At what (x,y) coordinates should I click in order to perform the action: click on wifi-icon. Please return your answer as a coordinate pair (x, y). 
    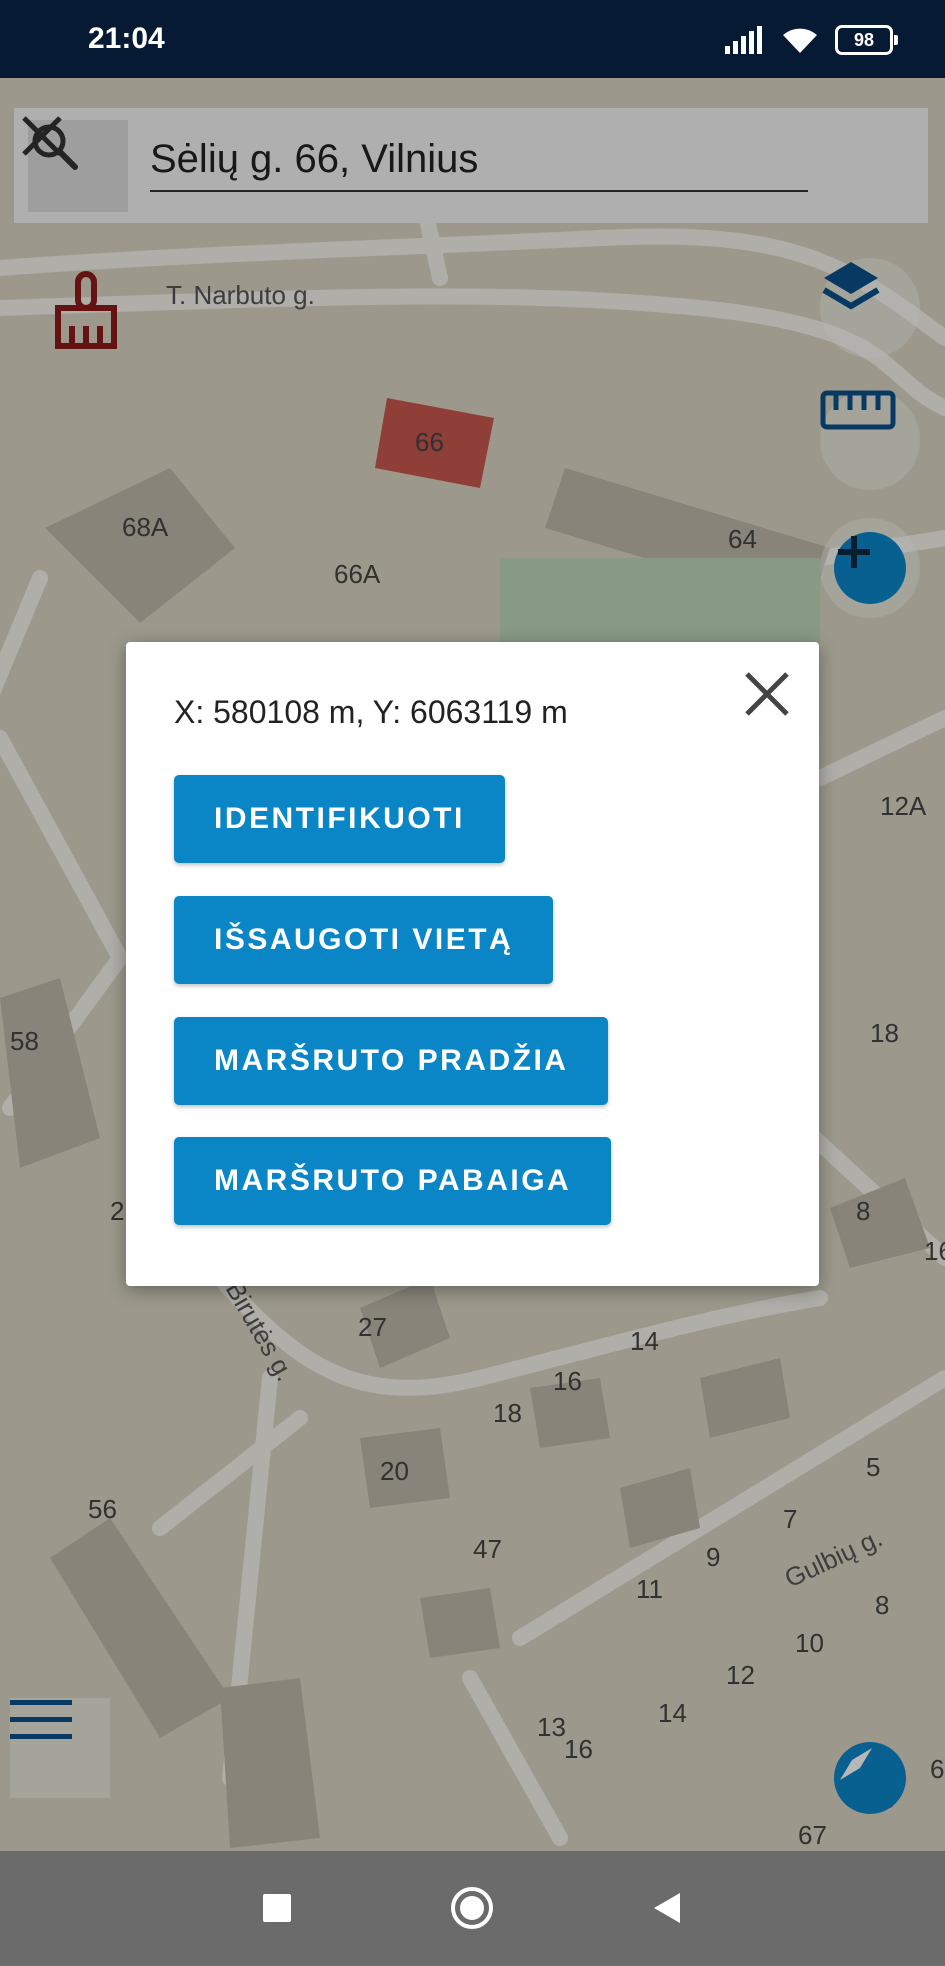
    Looking at the image, I should click on (800, 40).